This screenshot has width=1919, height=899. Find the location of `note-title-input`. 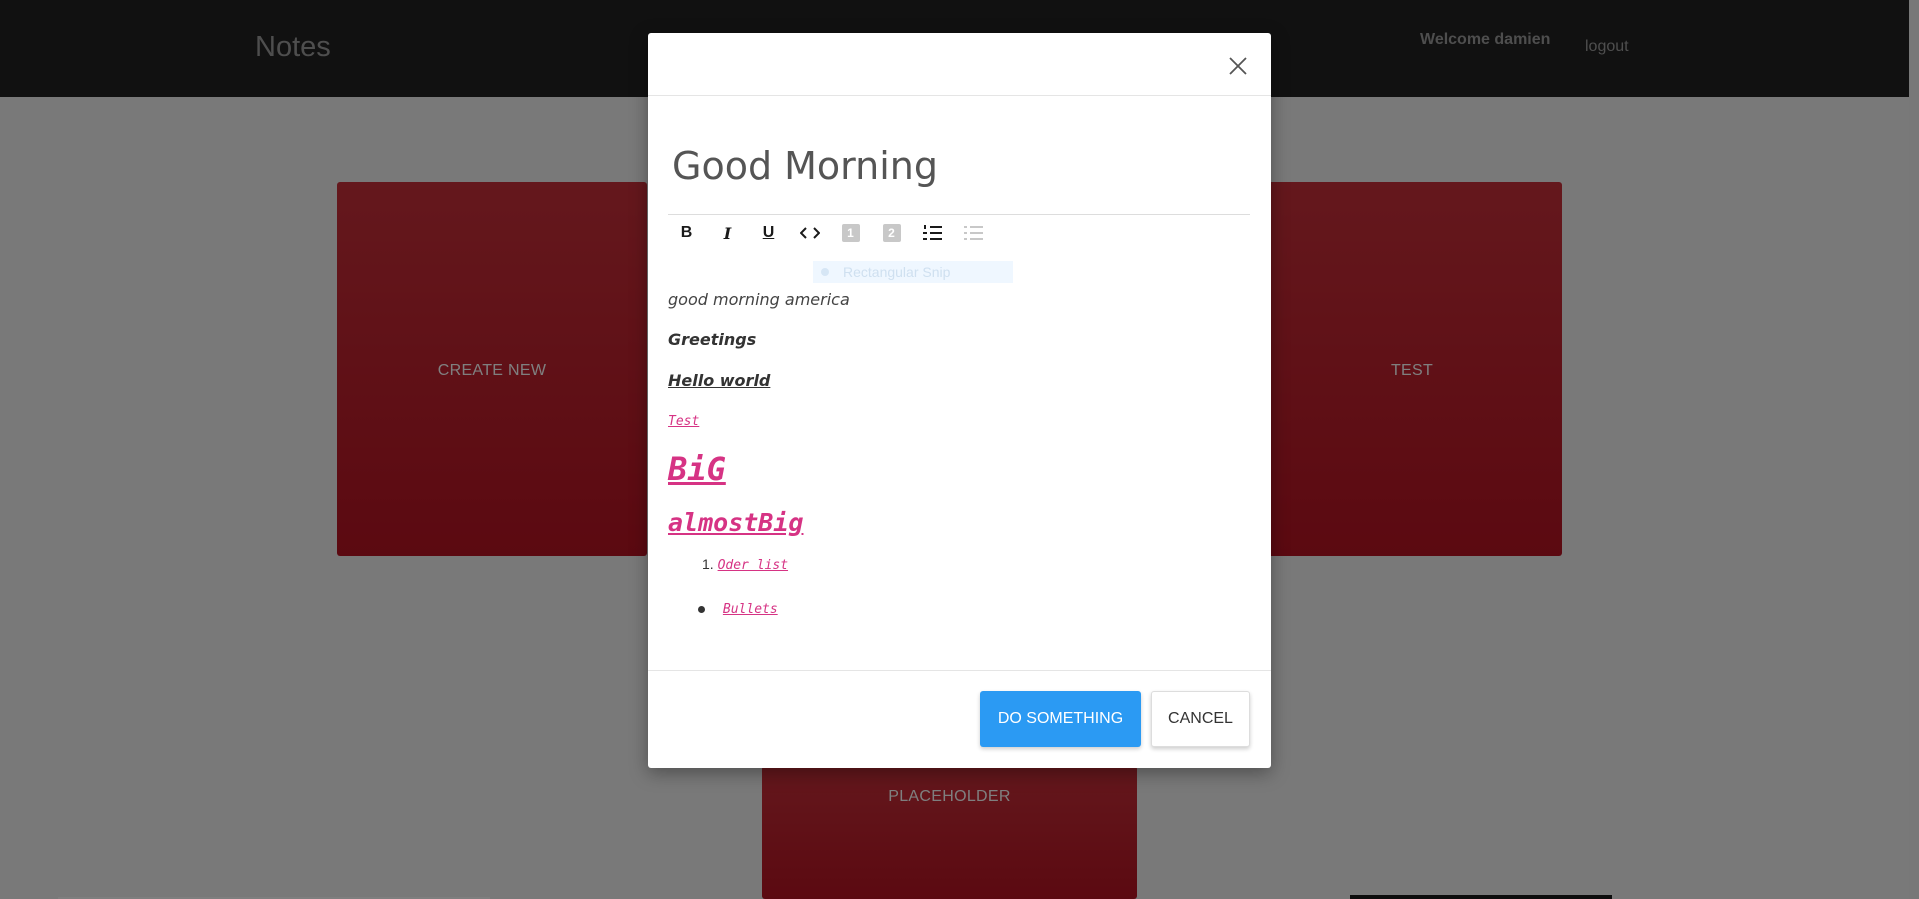

note-title-input is located at coordinates (959, 166).